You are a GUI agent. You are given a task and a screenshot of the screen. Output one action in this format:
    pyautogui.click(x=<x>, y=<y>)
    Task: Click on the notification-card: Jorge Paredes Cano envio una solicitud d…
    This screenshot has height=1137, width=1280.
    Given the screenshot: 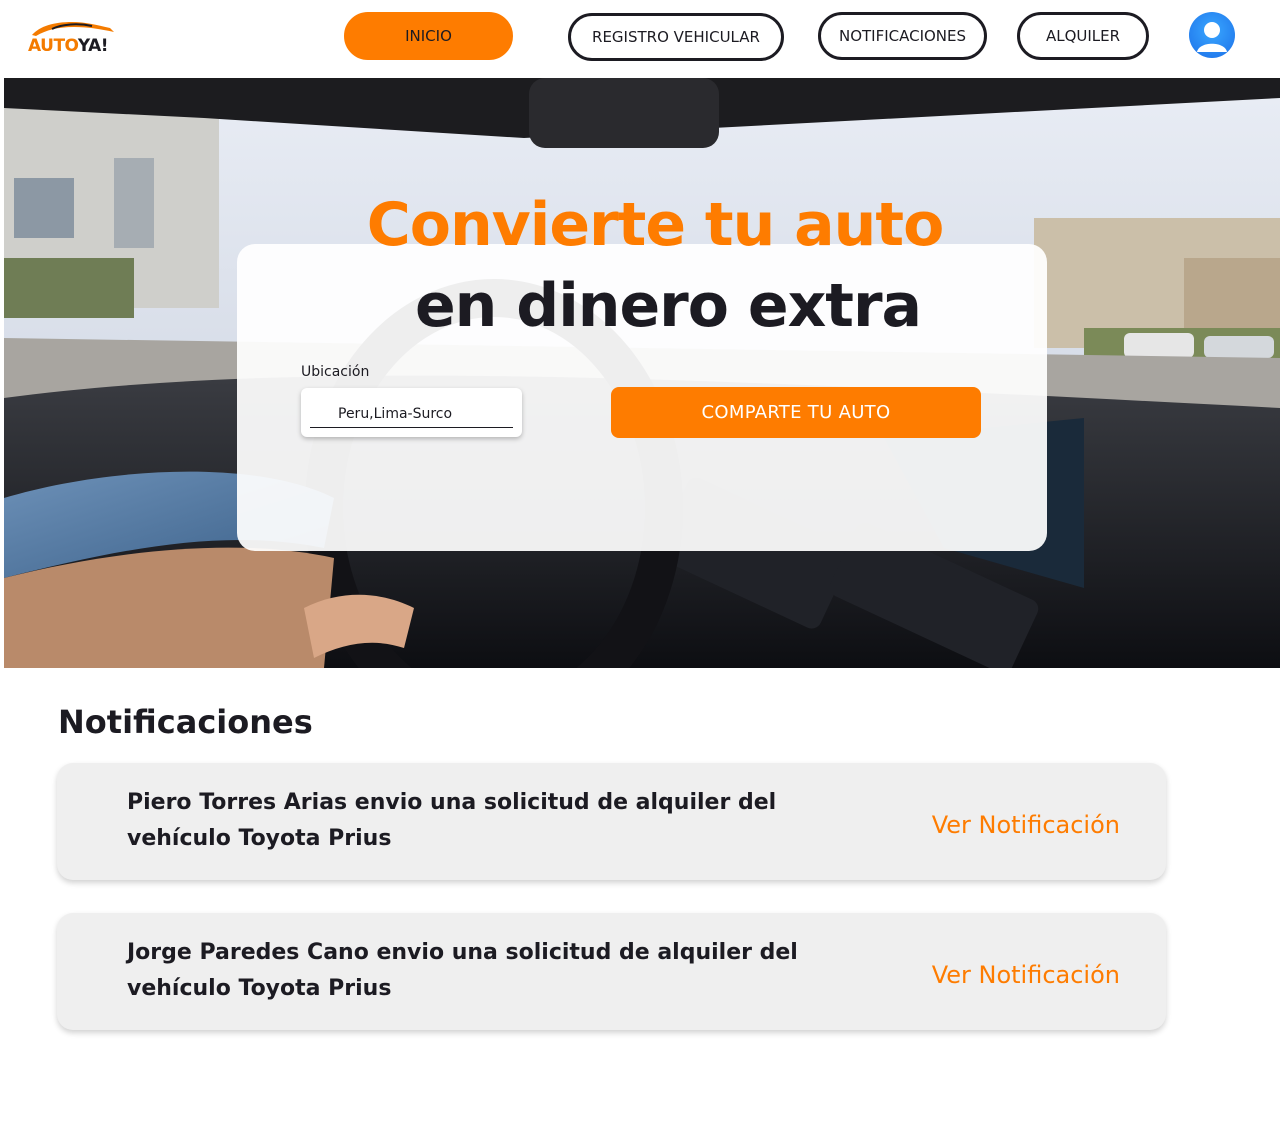 What is the action you would take?
    pyautogui.click(x=611, y=971)
    